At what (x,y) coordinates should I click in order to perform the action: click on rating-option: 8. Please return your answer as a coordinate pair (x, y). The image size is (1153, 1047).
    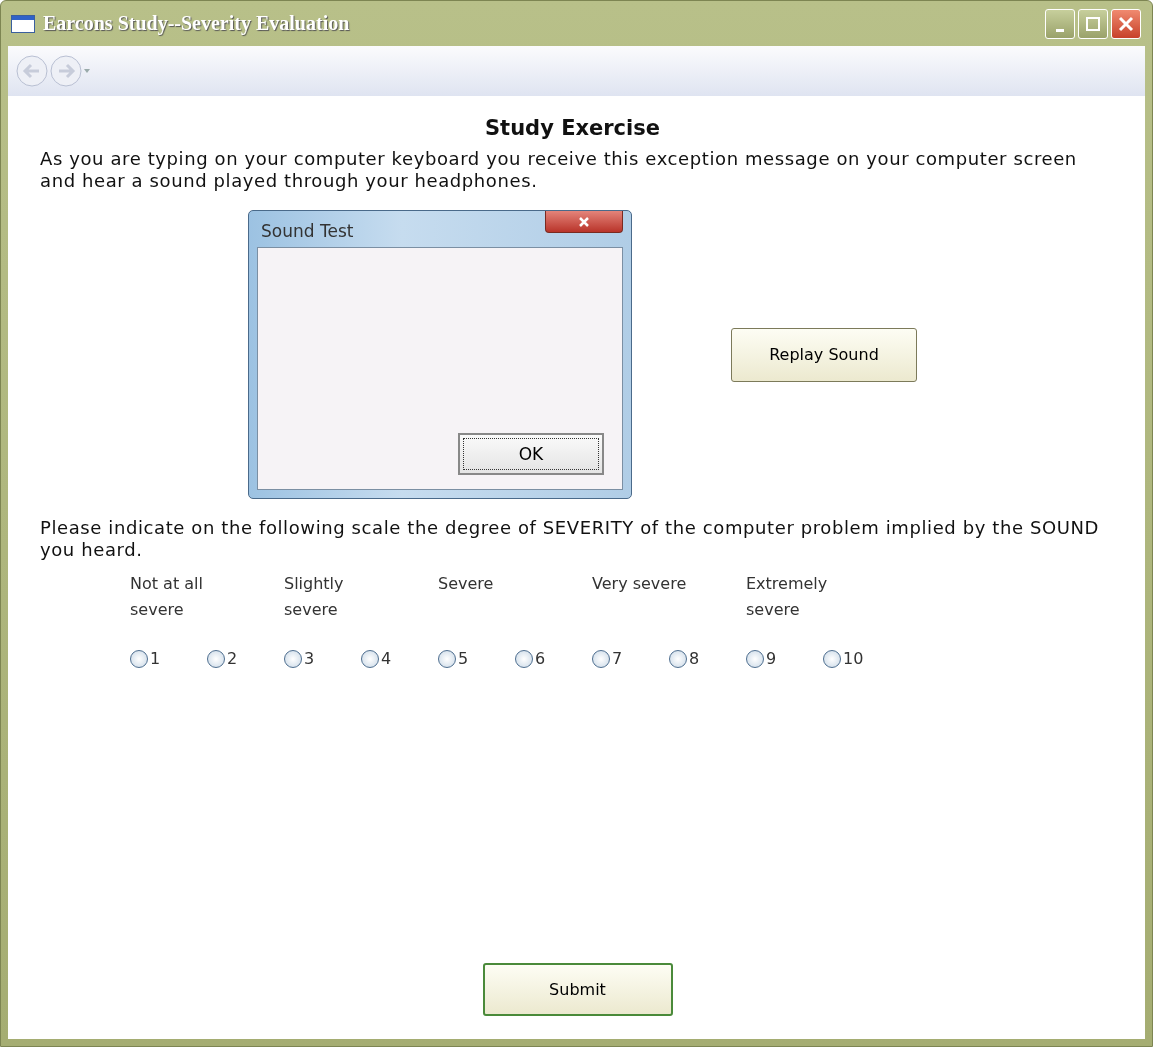
    Looking at the image, I should click on (707, 658).